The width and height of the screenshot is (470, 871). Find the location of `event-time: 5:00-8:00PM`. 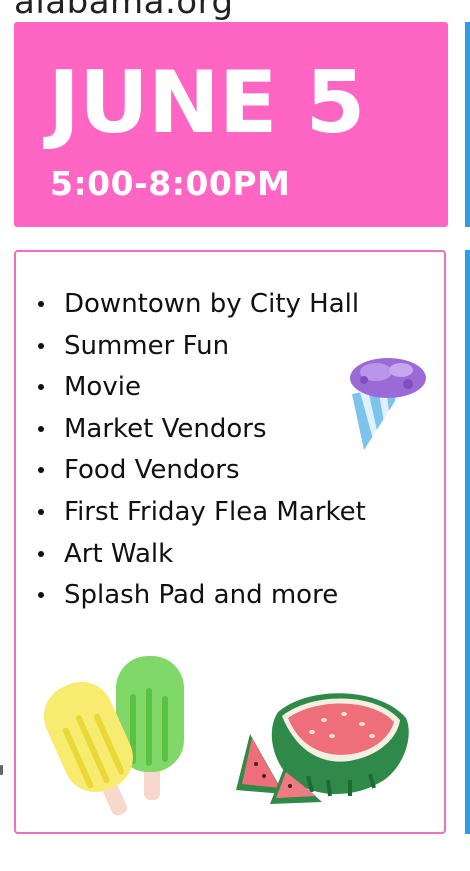

event-time: 5:00-8:00PM is located at coordinates (170, 183).